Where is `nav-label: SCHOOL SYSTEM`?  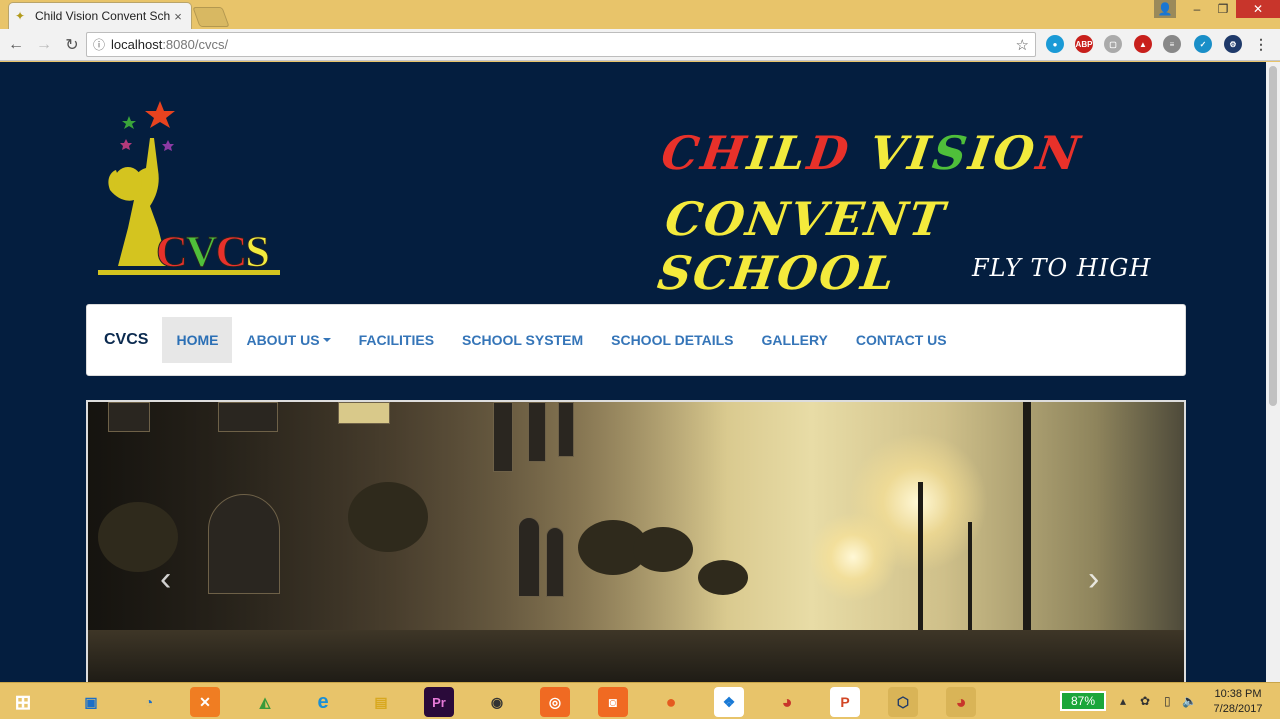 nav-label: SCHOOL SYSTEM is located at coordinates (523, 340).